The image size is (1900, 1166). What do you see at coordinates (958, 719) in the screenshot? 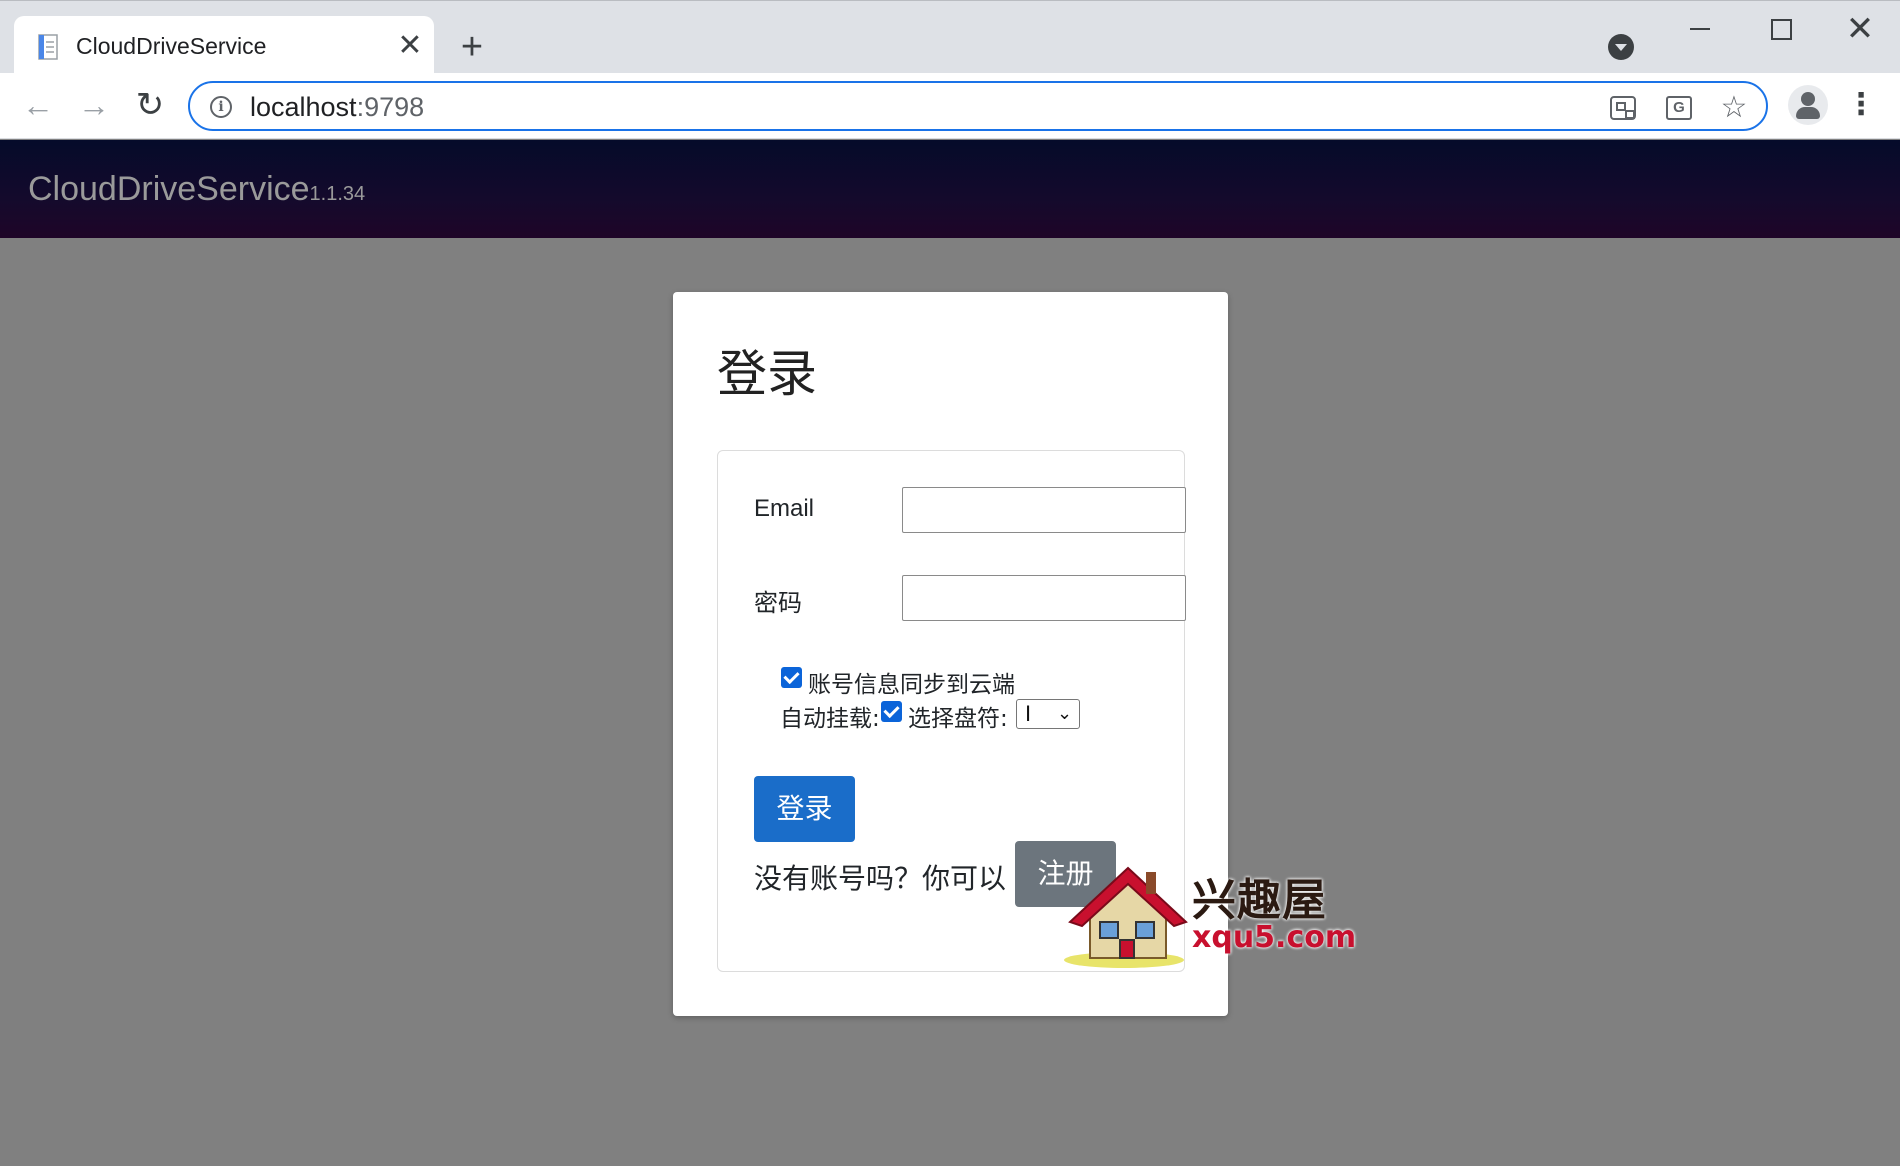
I see `drive-letter-label: 选择盘符:` at bounding box center [958, 719].